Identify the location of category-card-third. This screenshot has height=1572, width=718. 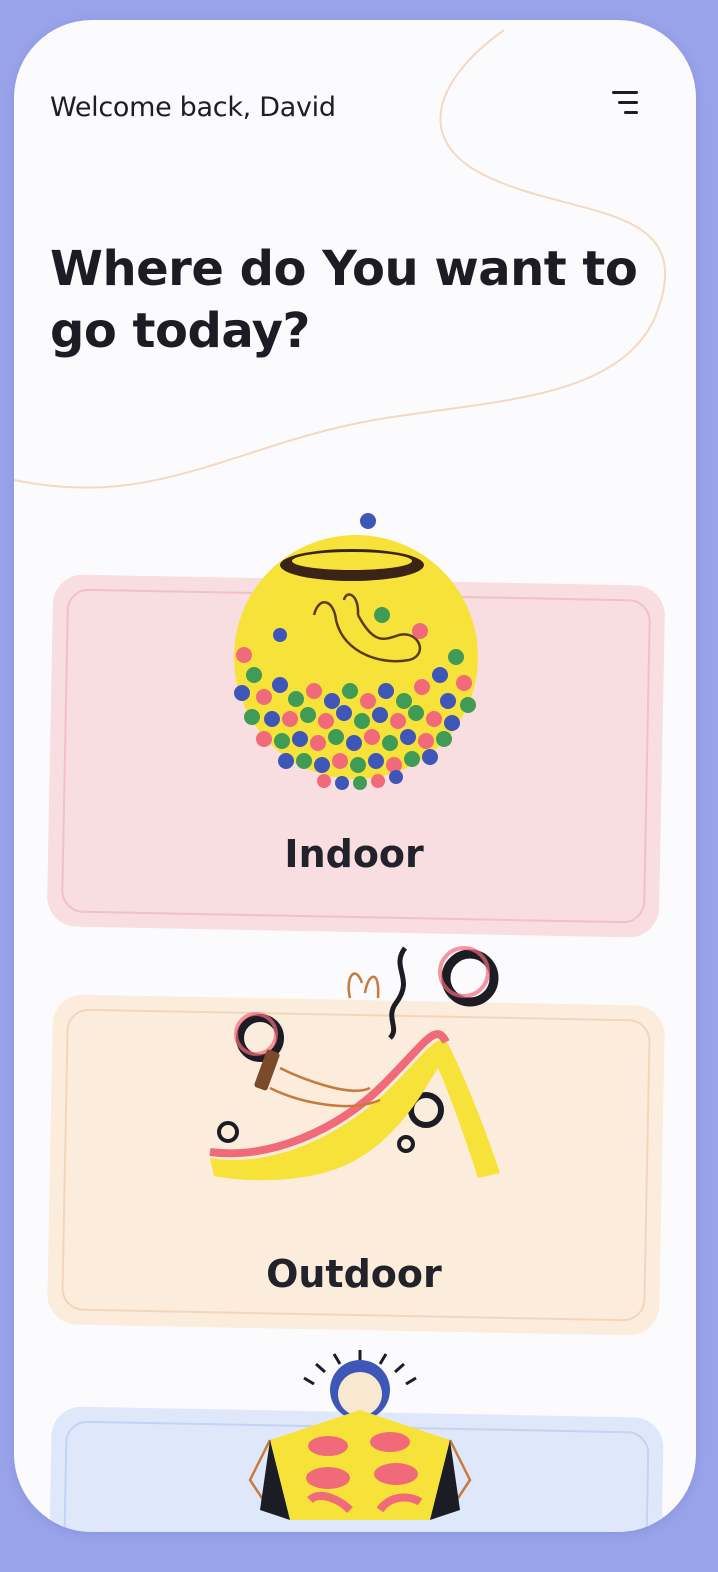
(356, 1469).